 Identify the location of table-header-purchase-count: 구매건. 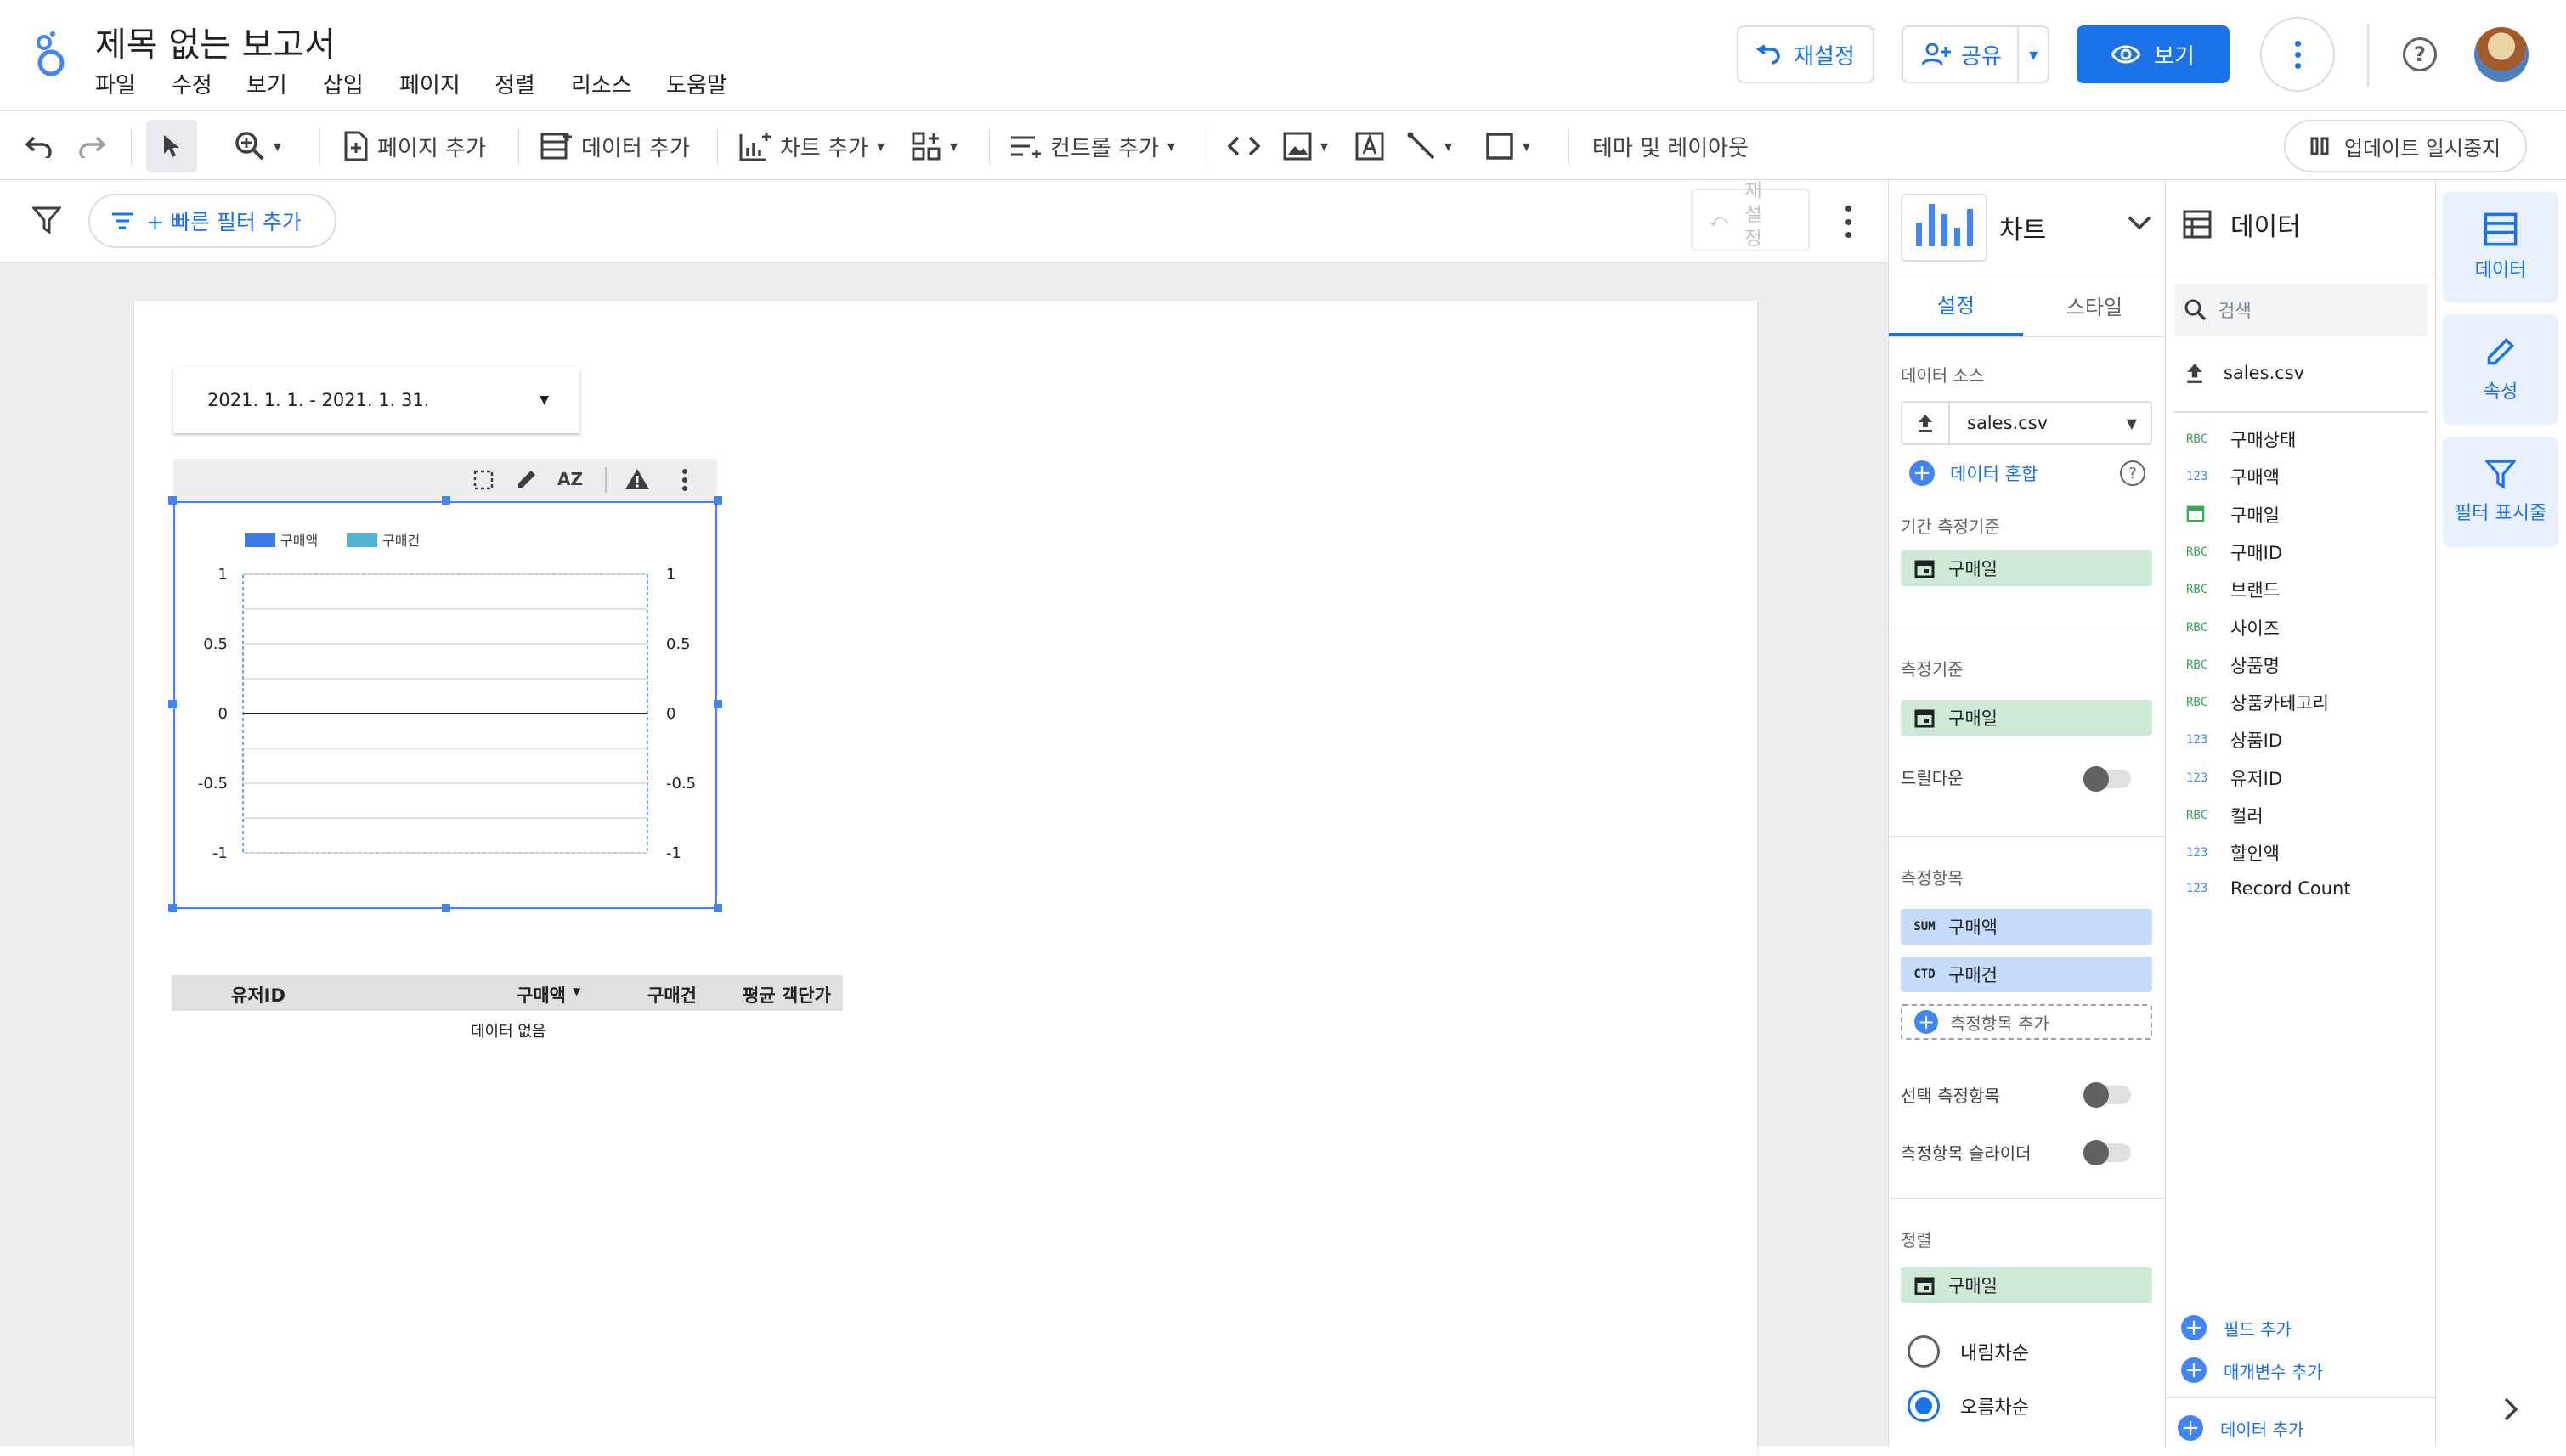
(672, 994).